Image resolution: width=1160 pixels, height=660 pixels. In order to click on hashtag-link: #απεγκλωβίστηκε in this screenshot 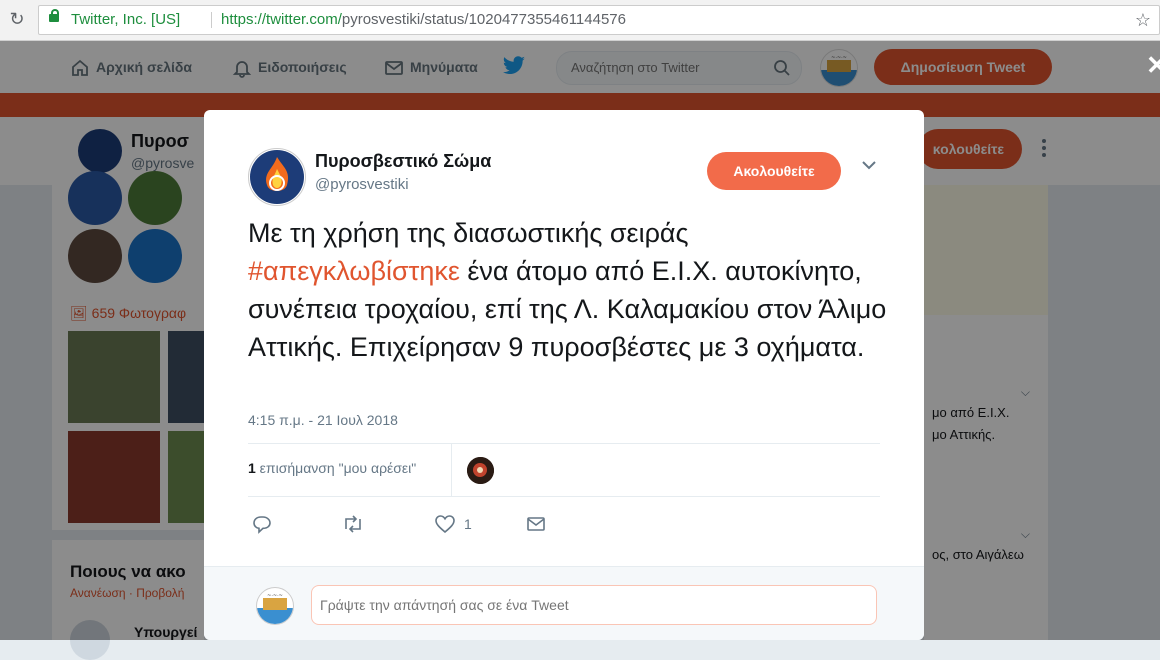, I will do `click(354, 271)`.